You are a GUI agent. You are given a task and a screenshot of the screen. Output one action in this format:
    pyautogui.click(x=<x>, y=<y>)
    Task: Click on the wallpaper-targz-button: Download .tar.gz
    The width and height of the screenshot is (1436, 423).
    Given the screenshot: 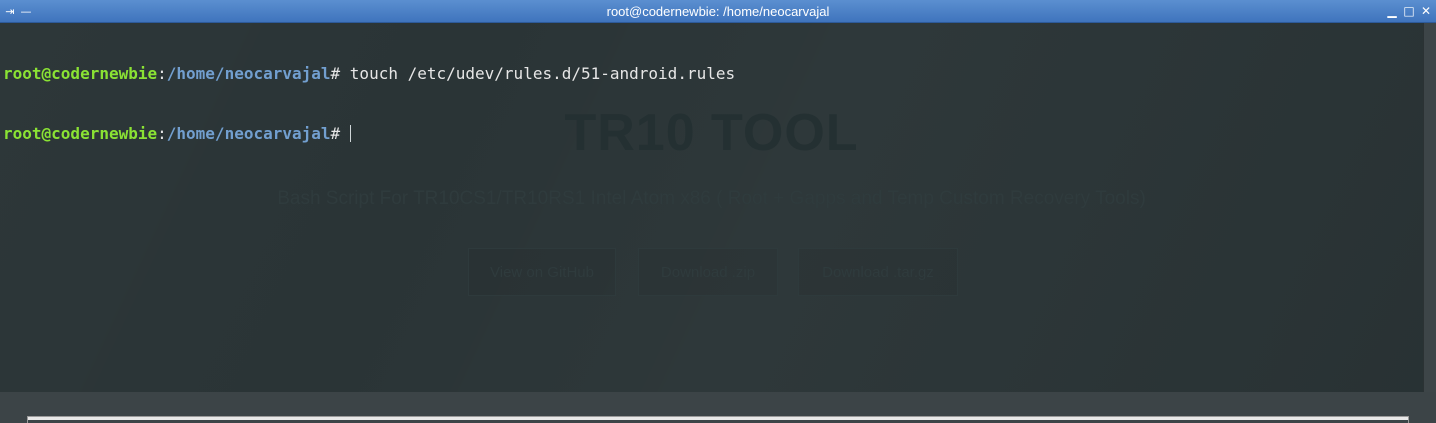 What is the action you would take?
    pyautogui.click(x=878, y=272)
    